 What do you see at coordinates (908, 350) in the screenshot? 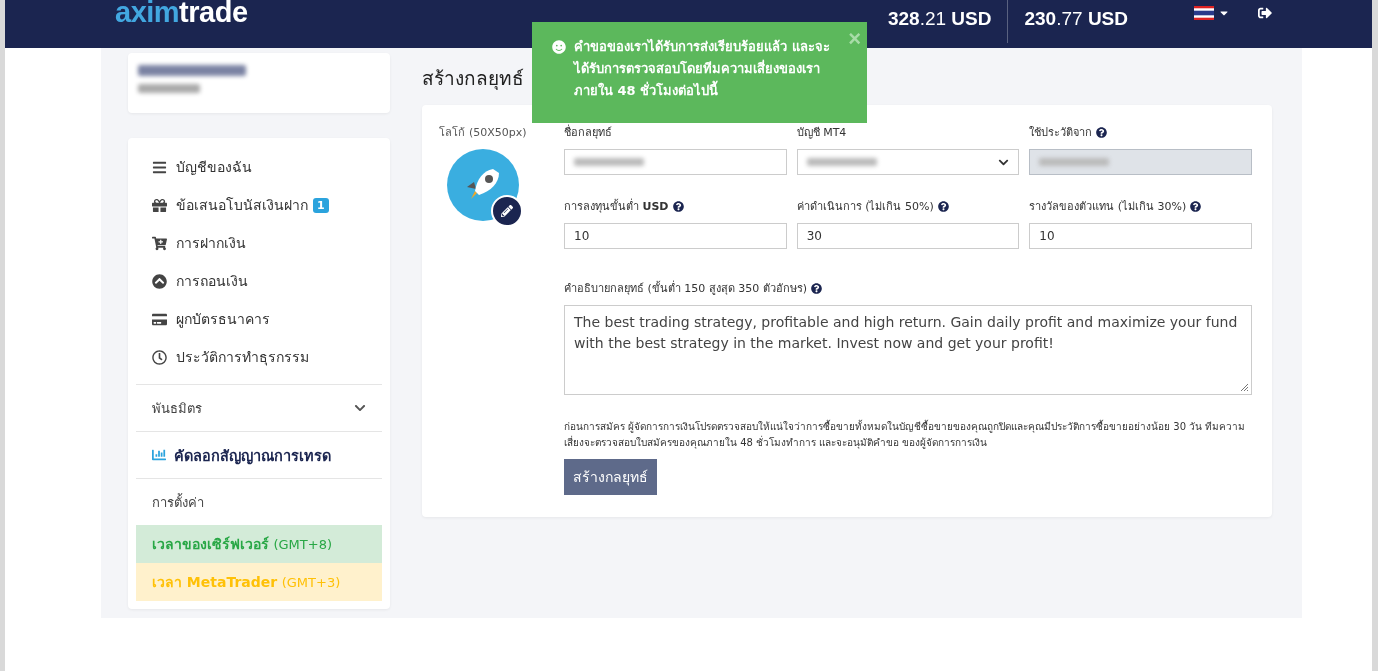
I see `description-field: The best trading strategy, profitable and high return. Gain daily profit and maximize your fund with the best strategy in the market. Invest now and get your profit!` at bounding box center [908, 350].